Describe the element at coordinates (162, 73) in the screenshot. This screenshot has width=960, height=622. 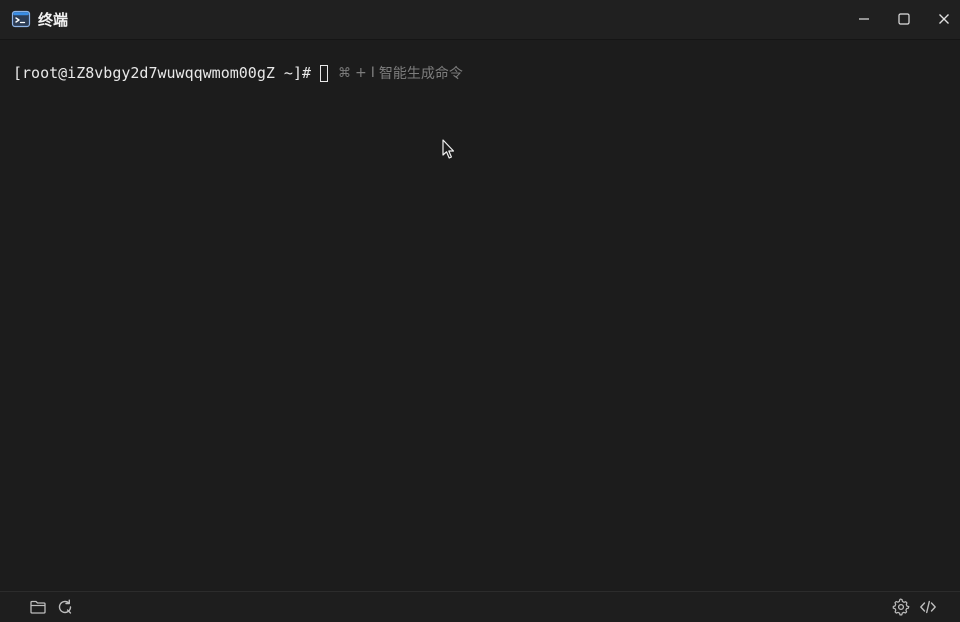
I see `shell-prompt: [root@iZ8vbgy2d7wuwqqwmom00gZ ~]#` at that location.